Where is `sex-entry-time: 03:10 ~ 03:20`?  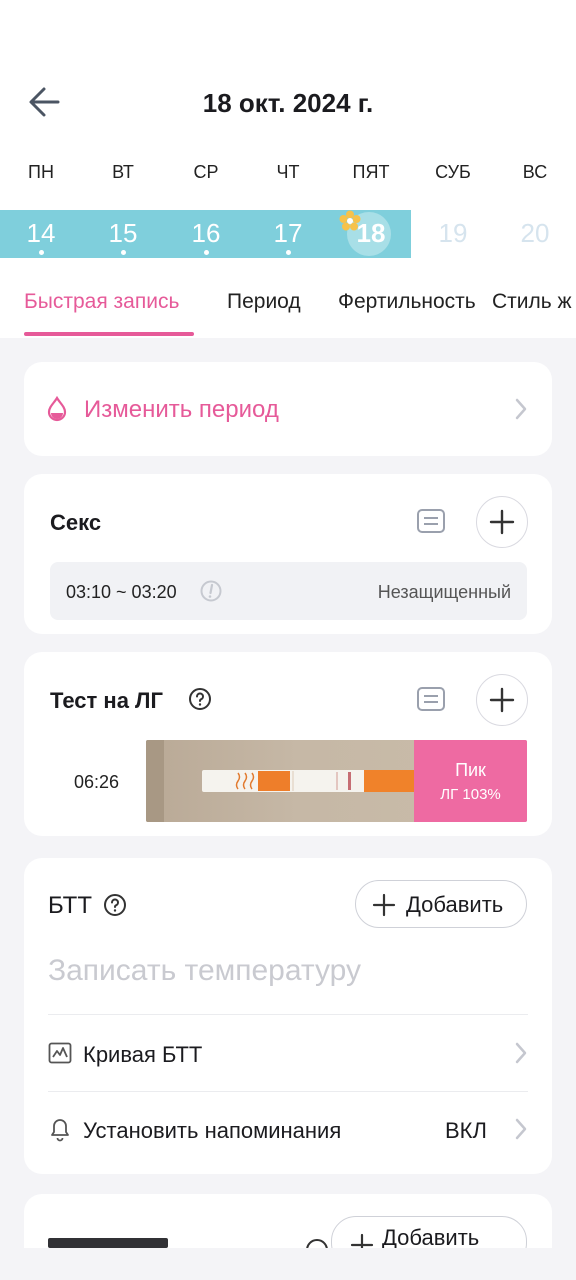
sex-entry-time: 03:10 ~ 03:20 is located at coordinates (121, 592).